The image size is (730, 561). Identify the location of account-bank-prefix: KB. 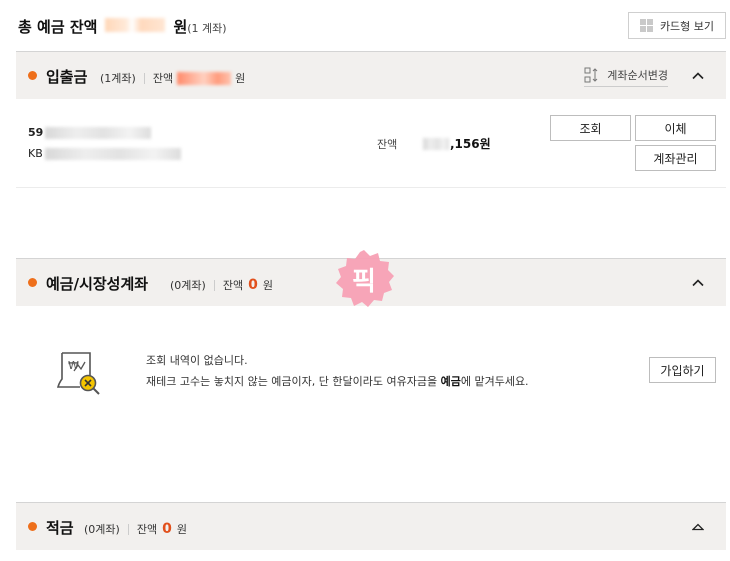
(35, 153).